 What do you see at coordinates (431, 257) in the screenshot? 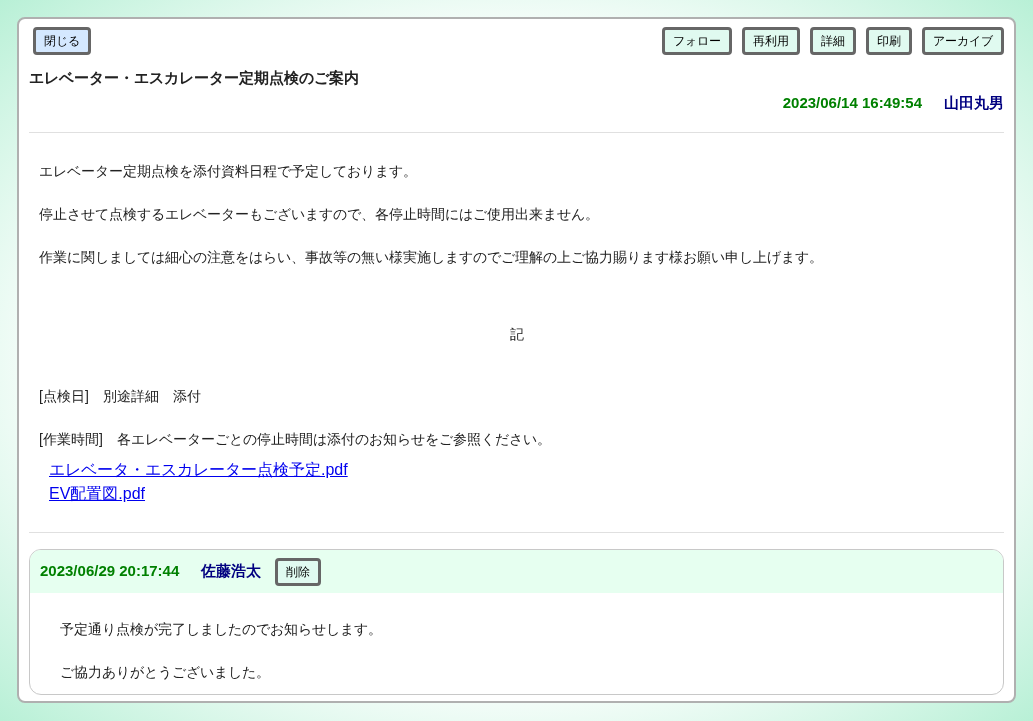
I see `body-paragraph: 作業に関しましては細心の注意をはらい、事故等の無い様実施しますのでご理解の上ご協力賜ります様お願い申し上げます。` at bounding box center [431, 257].